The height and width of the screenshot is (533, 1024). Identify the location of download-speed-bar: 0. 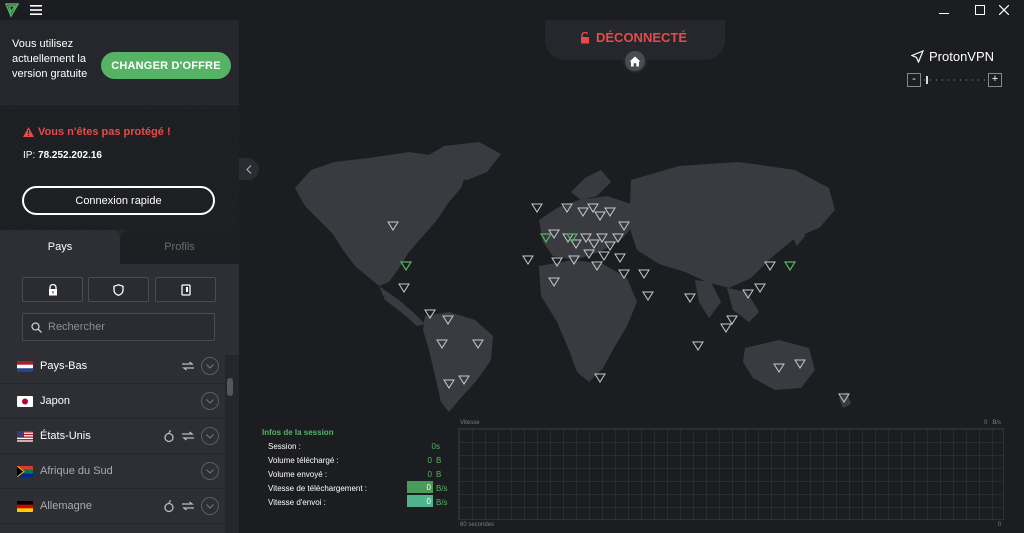
(420, 487).